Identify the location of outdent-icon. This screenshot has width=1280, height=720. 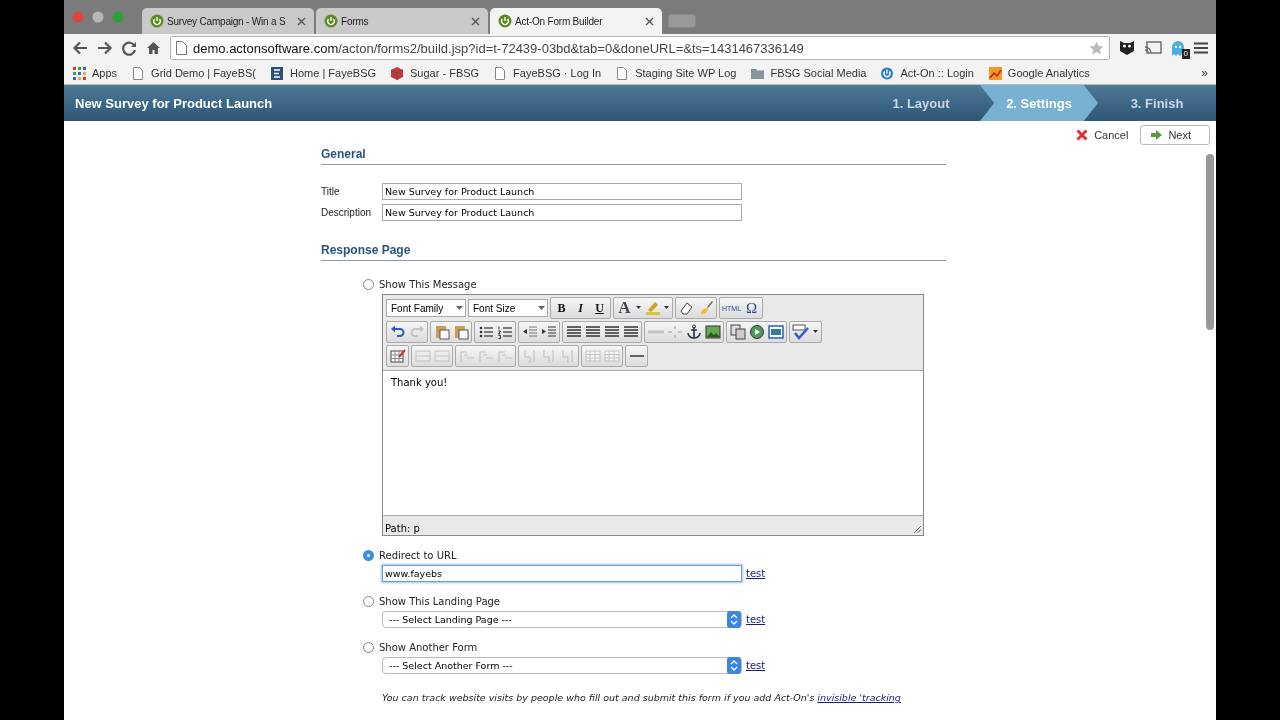
(529, 332).